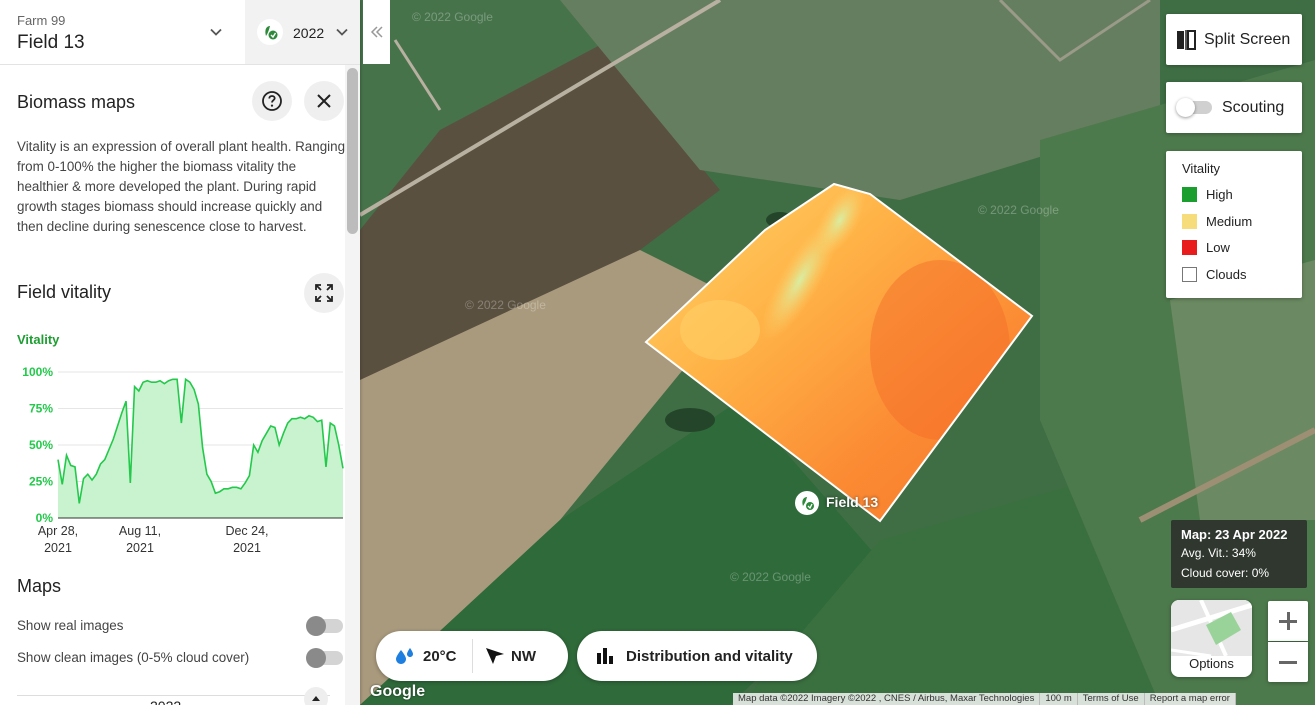 The image size is (1315, 705). Describe the element at coordinates (1219, 194) in the screenshot. I see `legend-label: High` at that location.